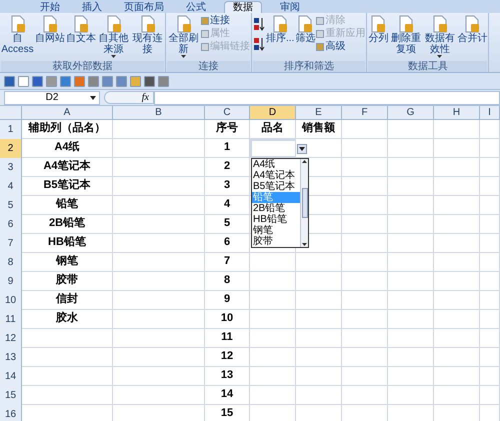  I want to click on ribbon-tab: 审阅, so click(290, 7).